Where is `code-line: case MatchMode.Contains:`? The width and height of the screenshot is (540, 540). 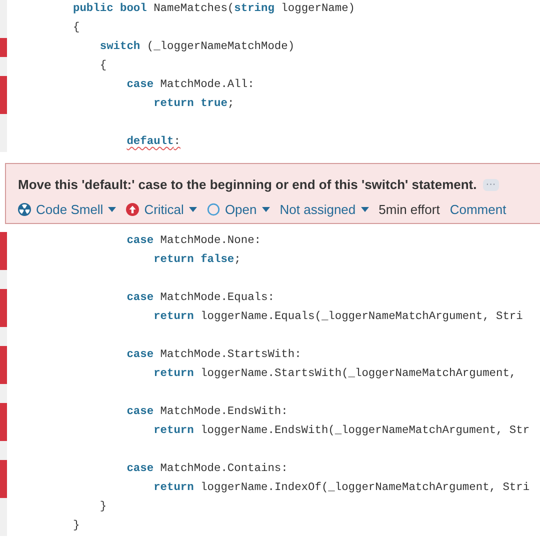
code-line: case MatchMode.Contains: is located at coordinates (207, 469).